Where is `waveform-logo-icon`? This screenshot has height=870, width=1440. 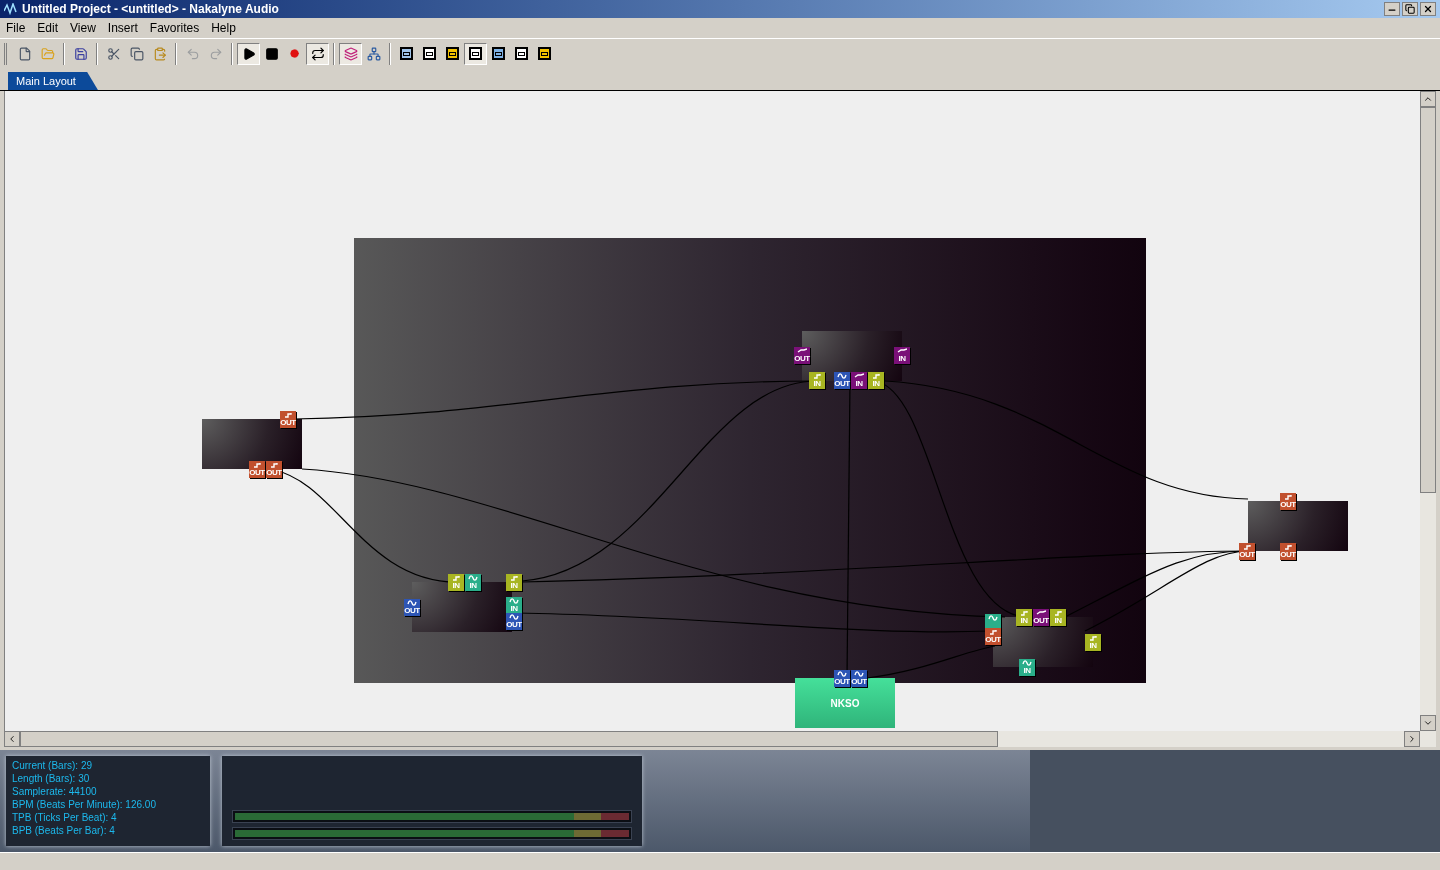 waveform-logo-icon is located at coordinates (11, 9).